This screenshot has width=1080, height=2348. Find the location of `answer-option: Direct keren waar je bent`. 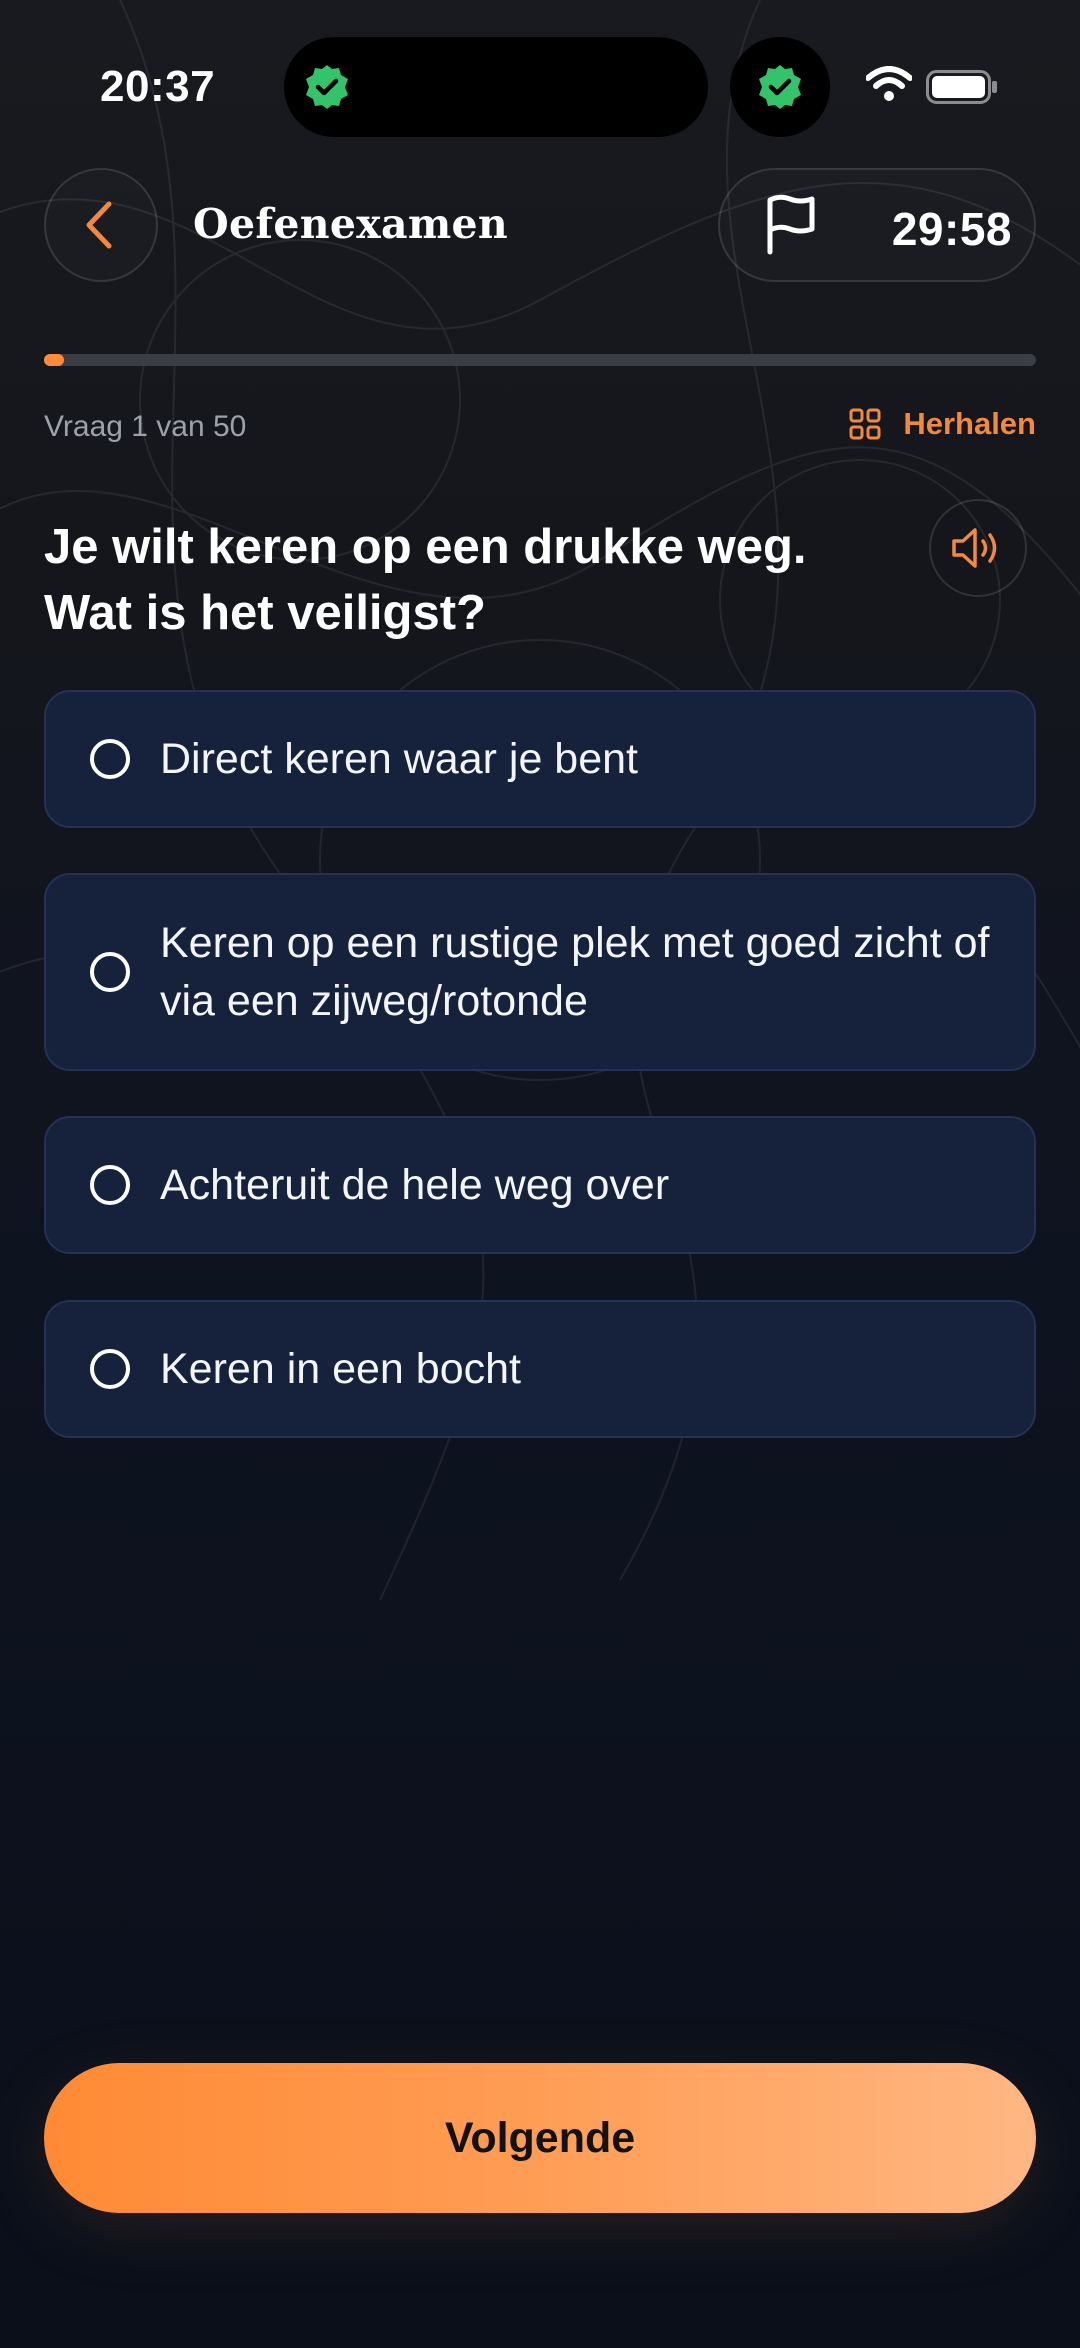

answer-option: Direct keren waar je bent is located at coordinates (540, 759).